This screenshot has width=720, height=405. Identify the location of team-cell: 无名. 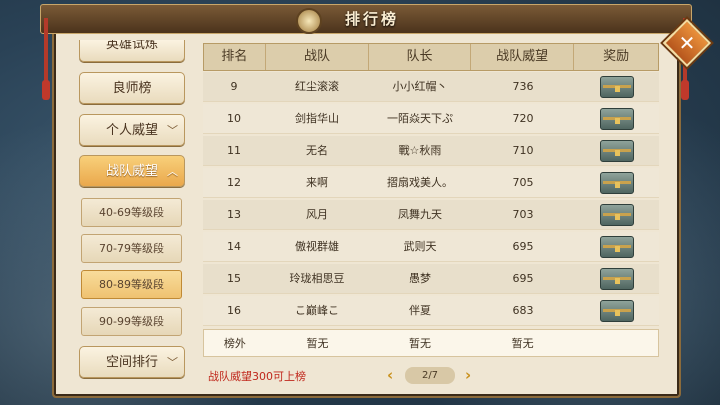
(317, 150).